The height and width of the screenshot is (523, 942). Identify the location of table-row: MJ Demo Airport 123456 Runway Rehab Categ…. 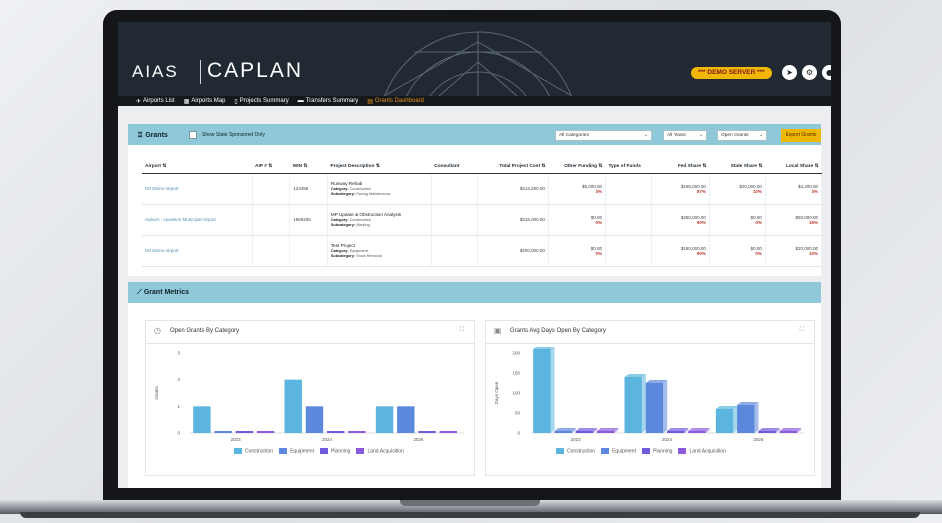
(482, 189).